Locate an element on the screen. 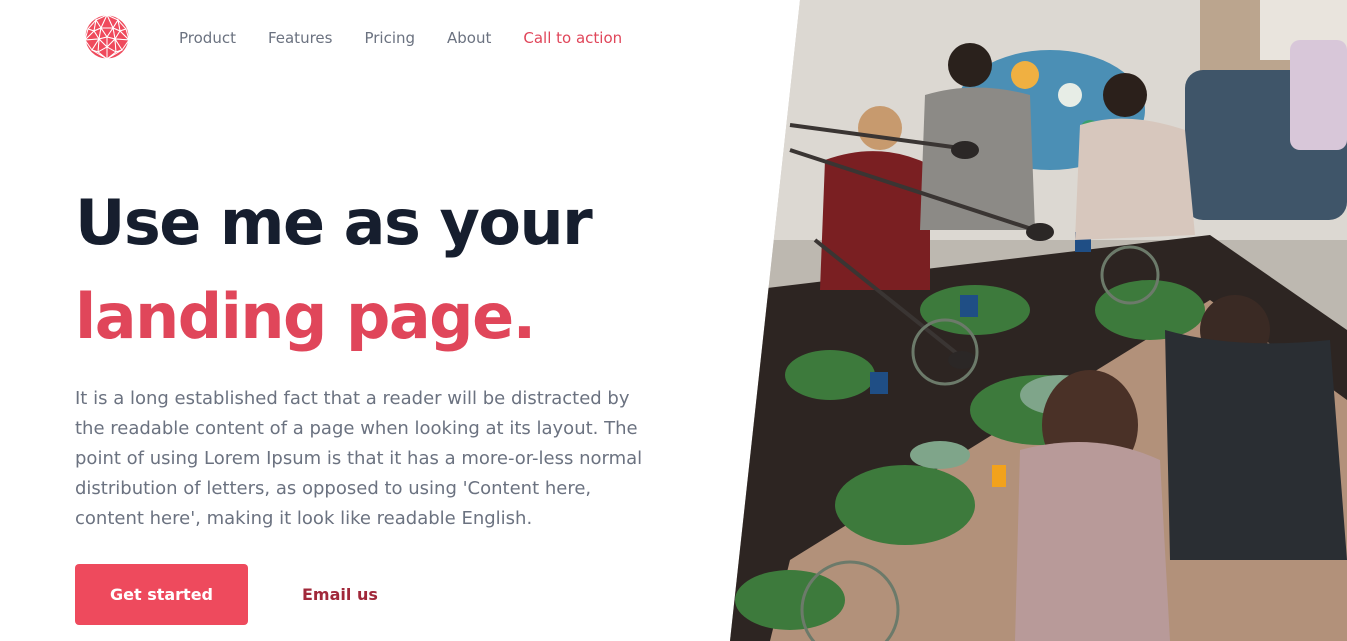 The image size is (1347, 641). nav-link-pricing: Pricing is located at coordinates (389, 38).